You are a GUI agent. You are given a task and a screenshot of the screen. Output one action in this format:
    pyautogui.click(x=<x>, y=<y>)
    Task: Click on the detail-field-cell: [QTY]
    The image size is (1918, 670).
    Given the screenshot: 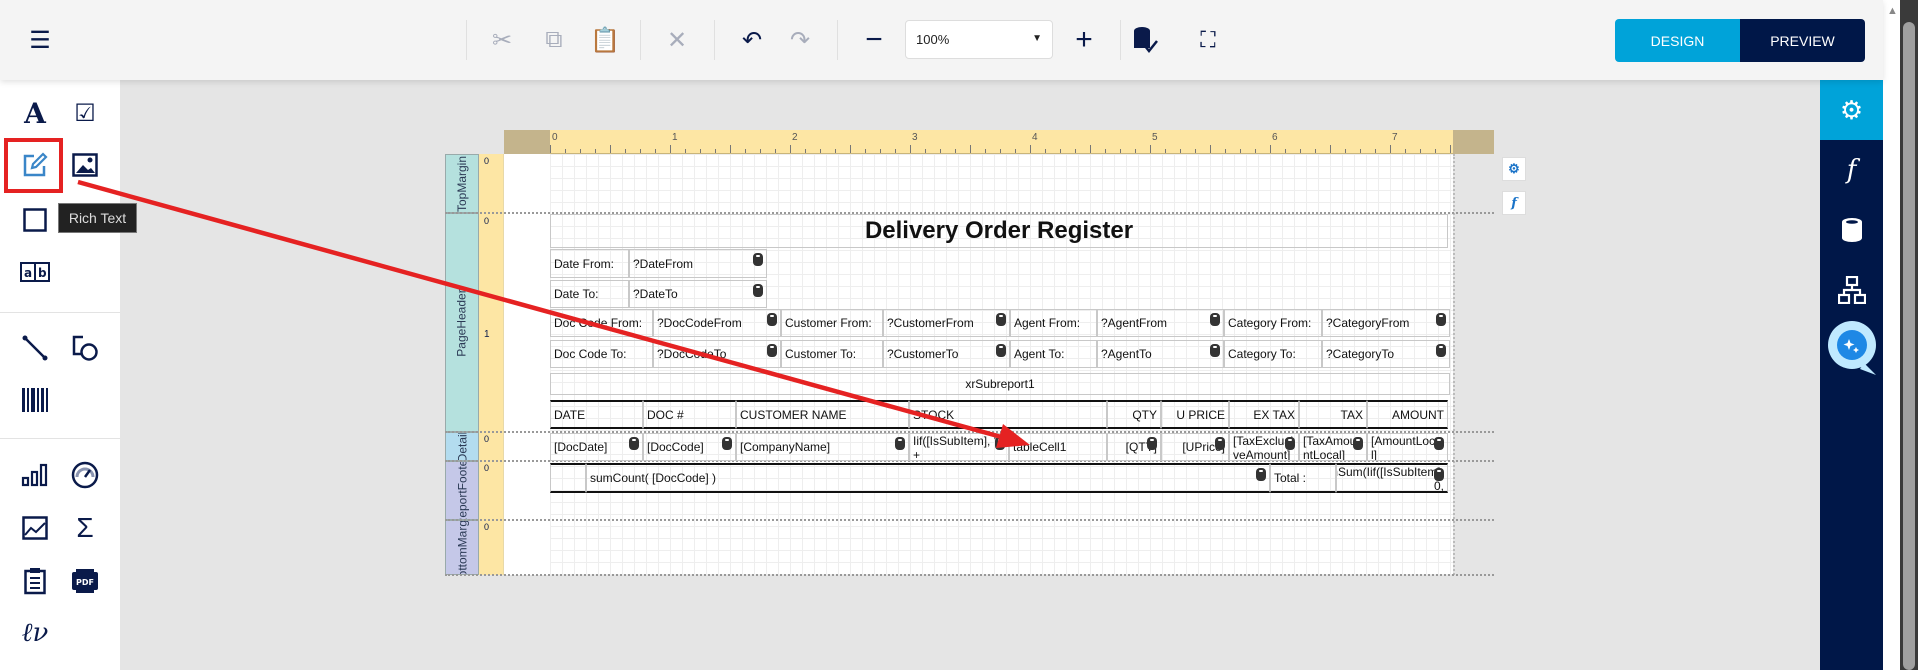 What is the action you would take?
    pyautogui.click(x=1134, y=447)
    